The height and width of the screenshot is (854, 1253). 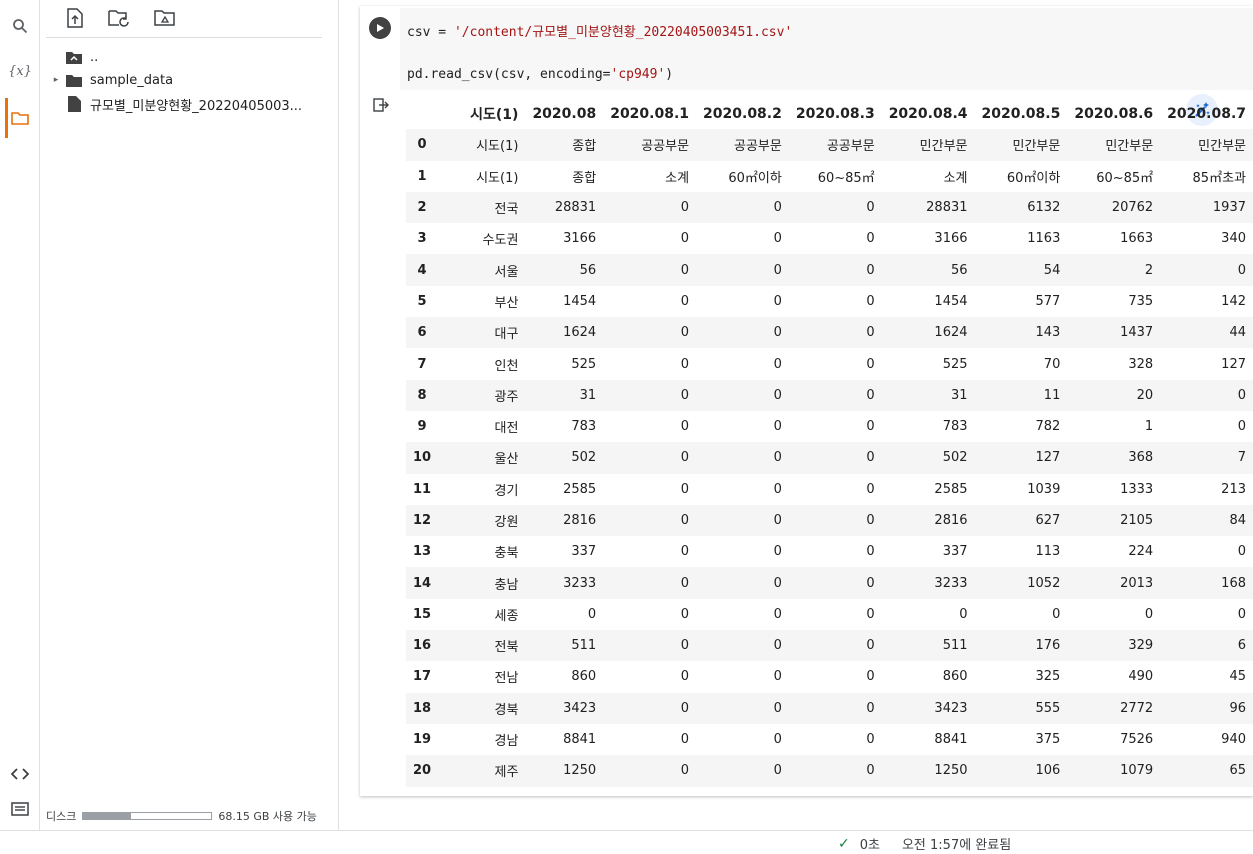 I want to click on row-index: 16, so click(x=422, y=646).